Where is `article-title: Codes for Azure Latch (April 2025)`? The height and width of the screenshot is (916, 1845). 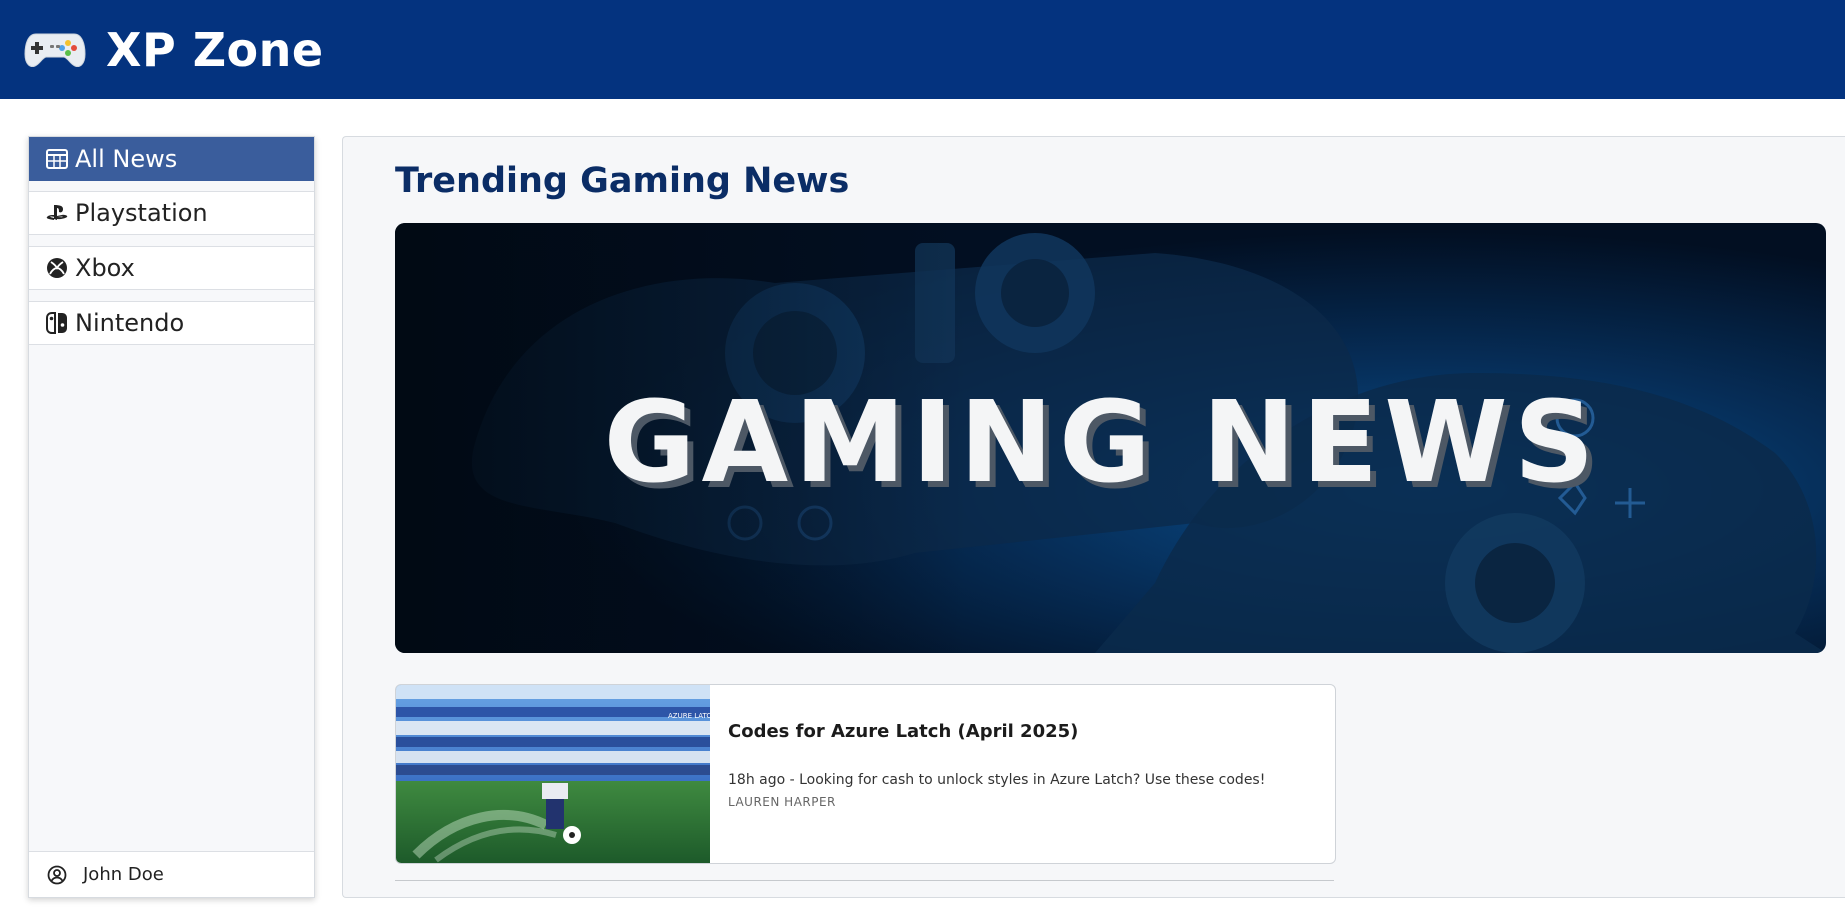
article-title: Codes for Azure Latch (April 2025) is located at coordinates (903, 731).